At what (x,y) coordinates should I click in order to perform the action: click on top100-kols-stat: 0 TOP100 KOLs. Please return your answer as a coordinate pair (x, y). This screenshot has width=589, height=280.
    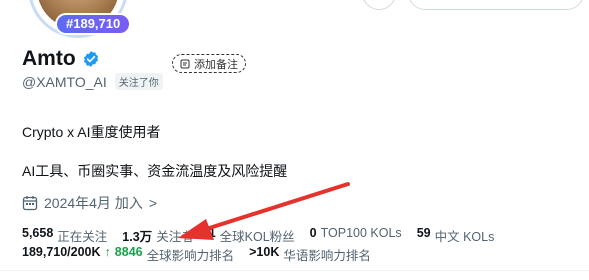
    Looking at the image, I should click on (356, 235).